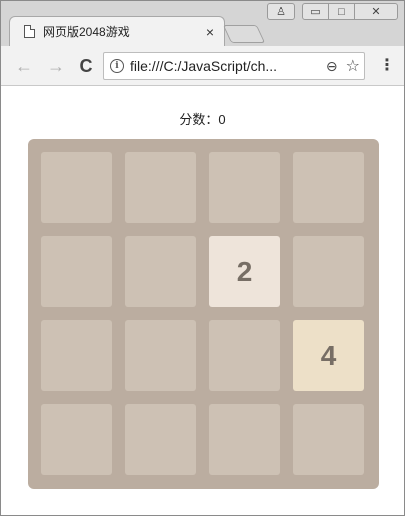  Describe the element at coordinates (281, 11) in the screenshot. I see `user-profile-icon: ♙` at that location.